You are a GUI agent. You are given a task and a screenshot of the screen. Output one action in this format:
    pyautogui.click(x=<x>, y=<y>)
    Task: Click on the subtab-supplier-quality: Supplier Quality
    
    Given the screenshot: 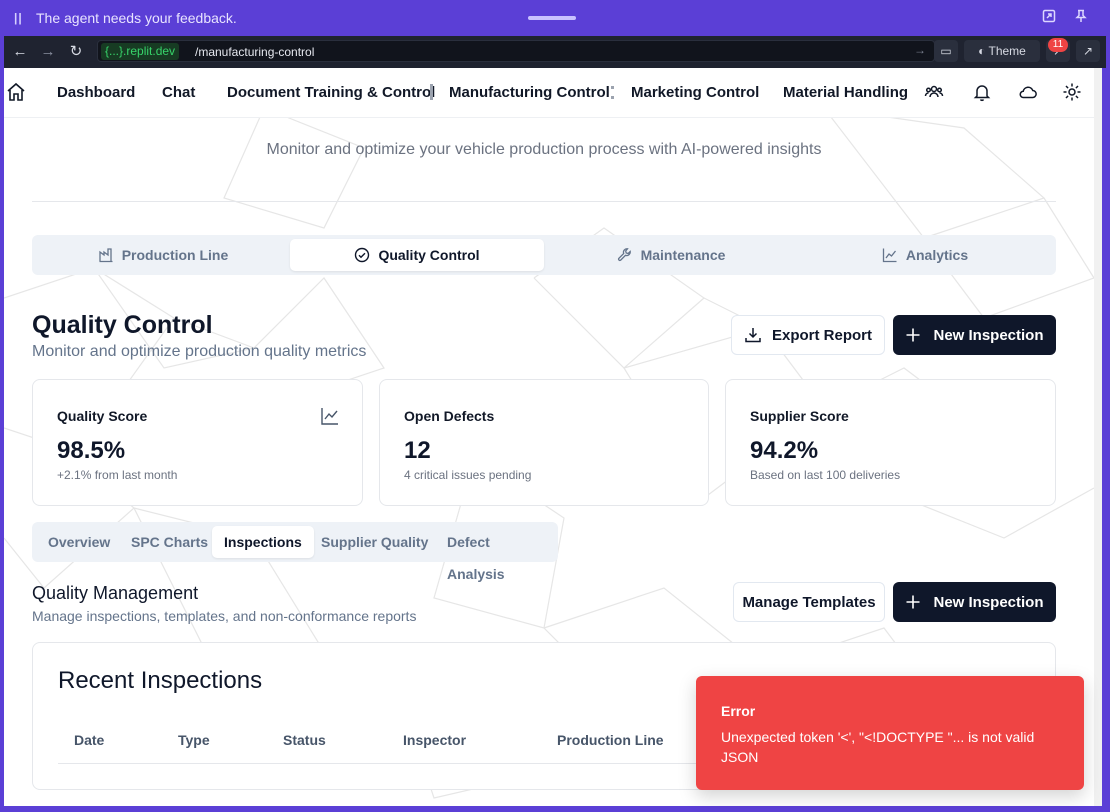 What is the action you would take?
    pyautogui.click(x=374, y=542)
    